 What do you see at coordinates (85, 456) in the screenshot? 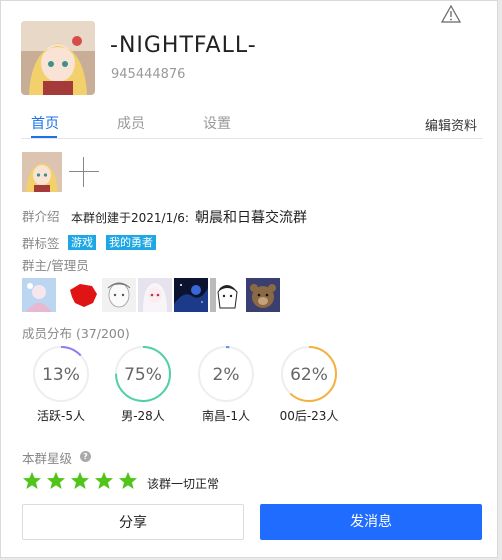
I see `help-icon: ?` at bounding box center [85, 456].